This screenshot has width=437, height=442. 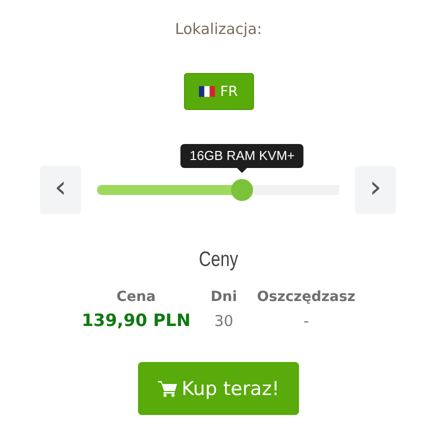 What do you see at coordinates (306, 297) in the screenshot?
I see `column-header: Oszczędzasz` at bounding box center [306, 297].